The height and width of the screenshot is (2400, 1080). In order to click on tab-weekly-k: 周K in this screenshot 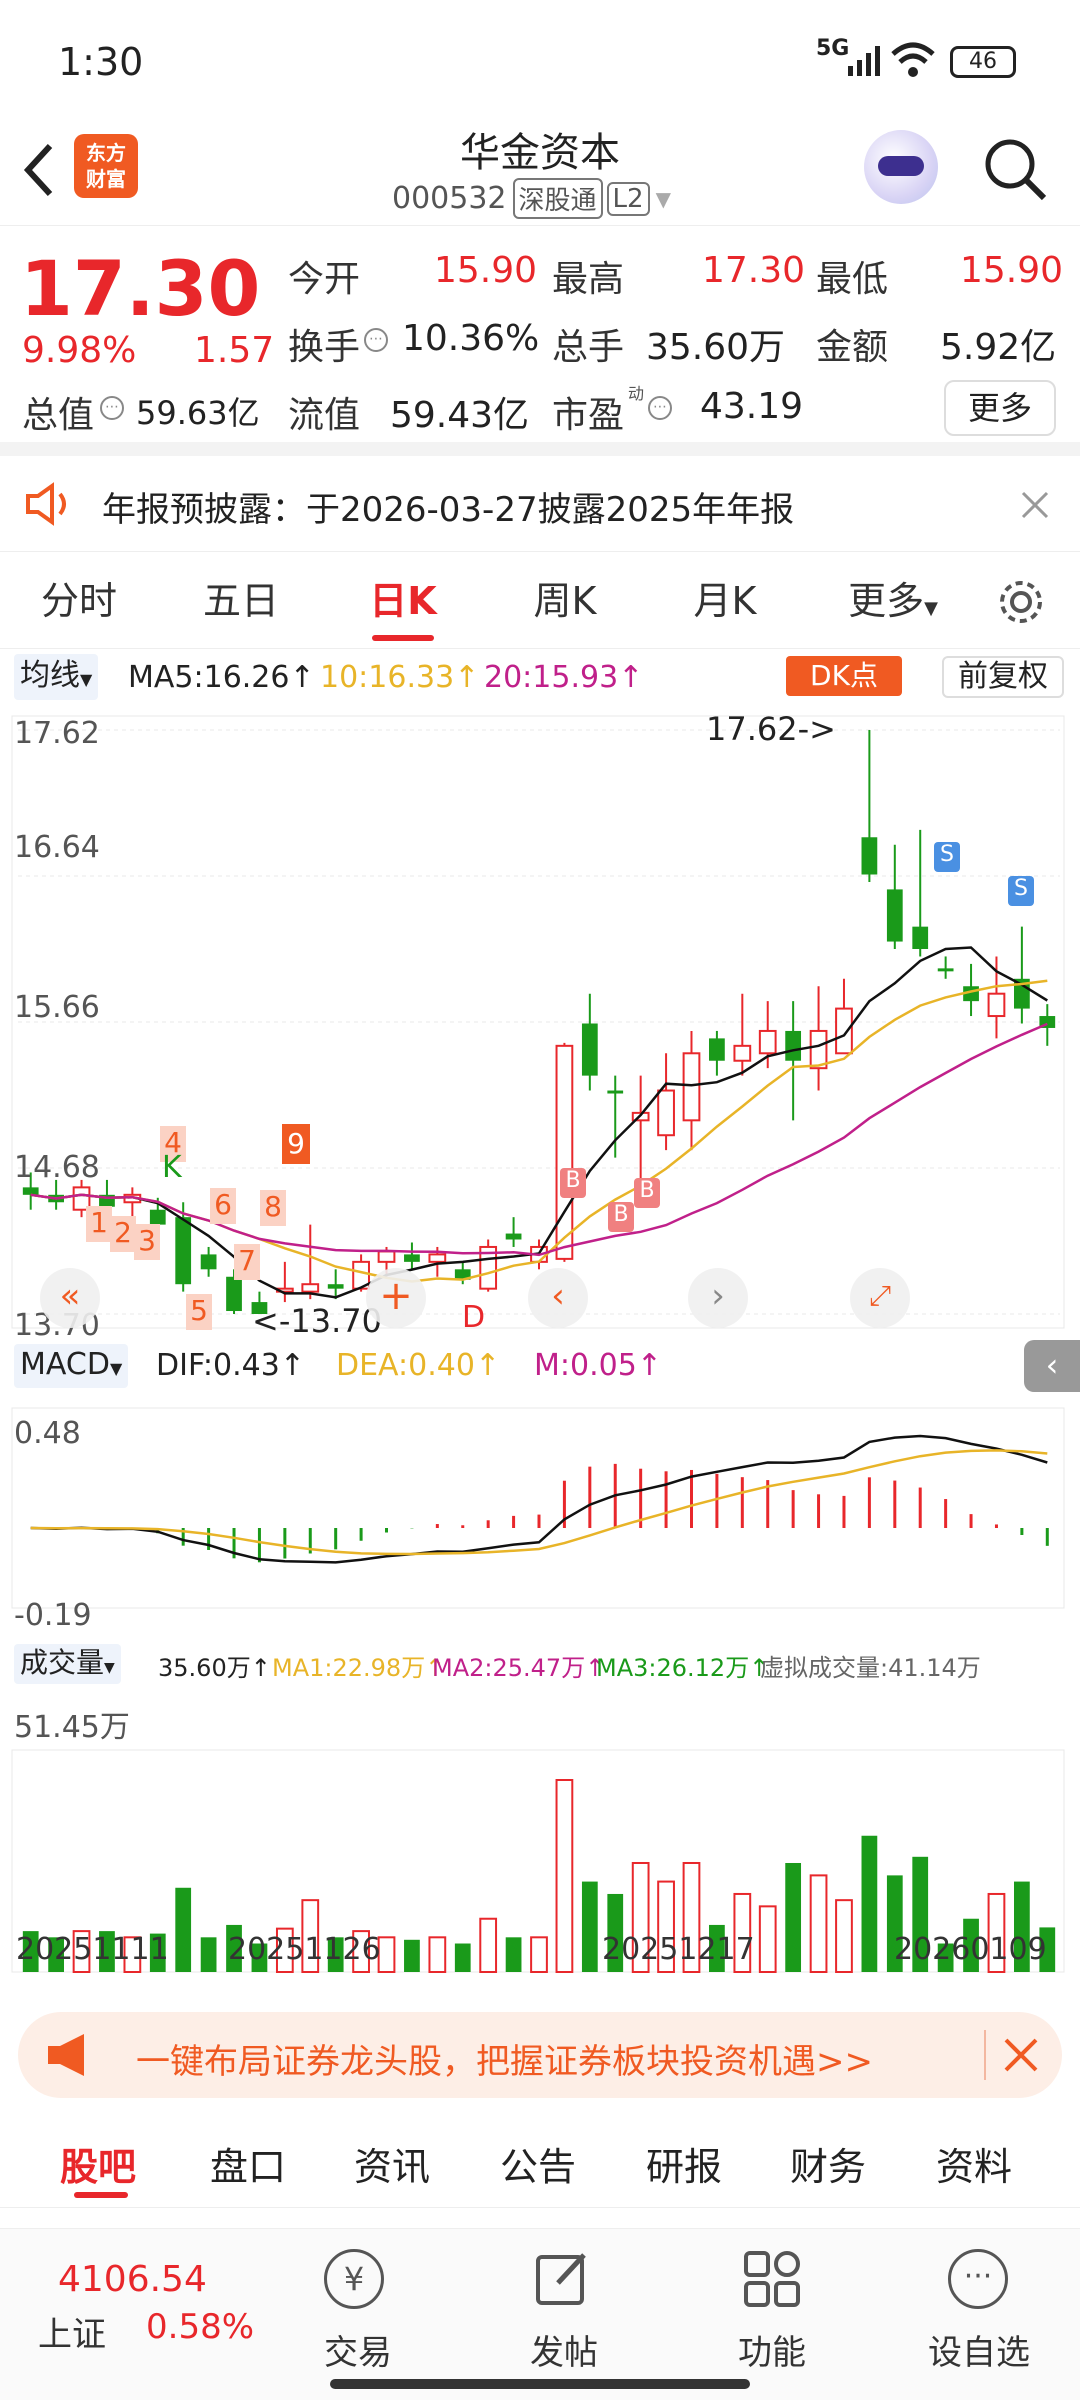, I will do `click(565, 601)`.